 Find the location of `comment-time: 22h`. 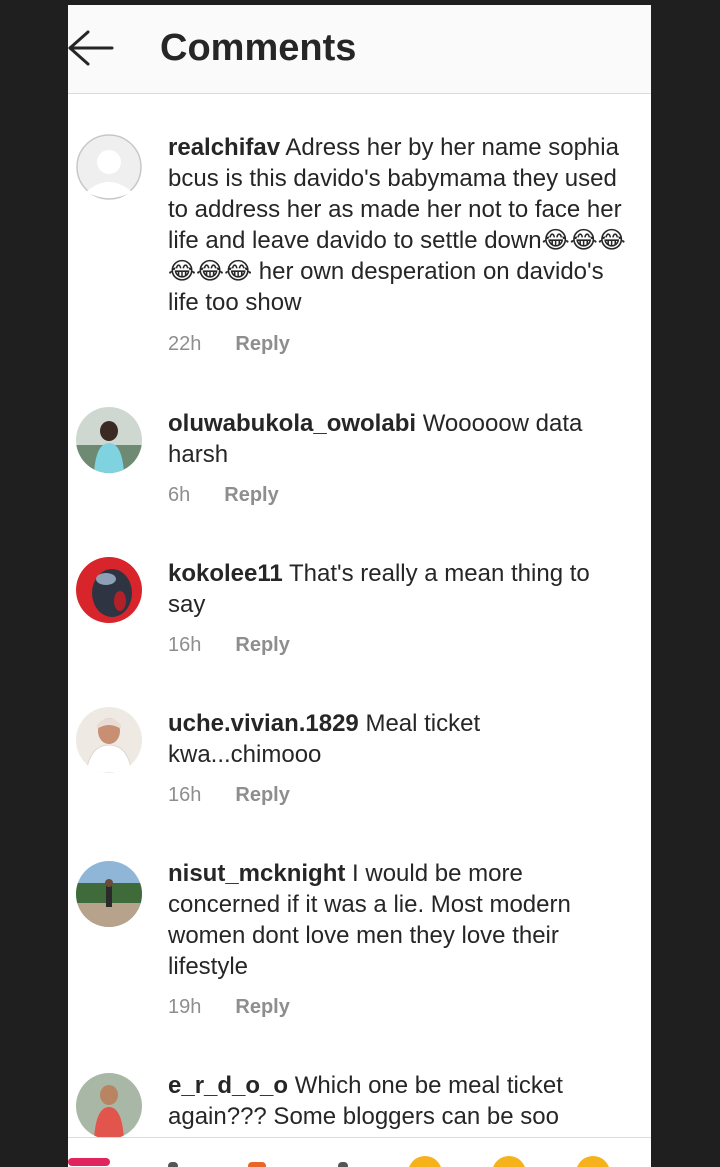

comment-time: 22h is located at coordinates (185, 344).